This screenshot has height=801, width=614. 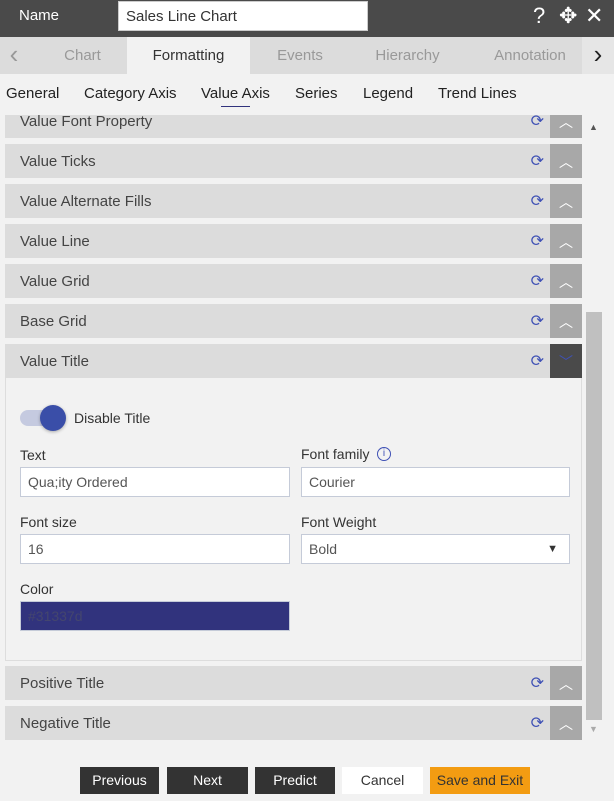 I want to click on section-positive-title: Positive Title ⟳ ︿, so click(x=293, y=683).